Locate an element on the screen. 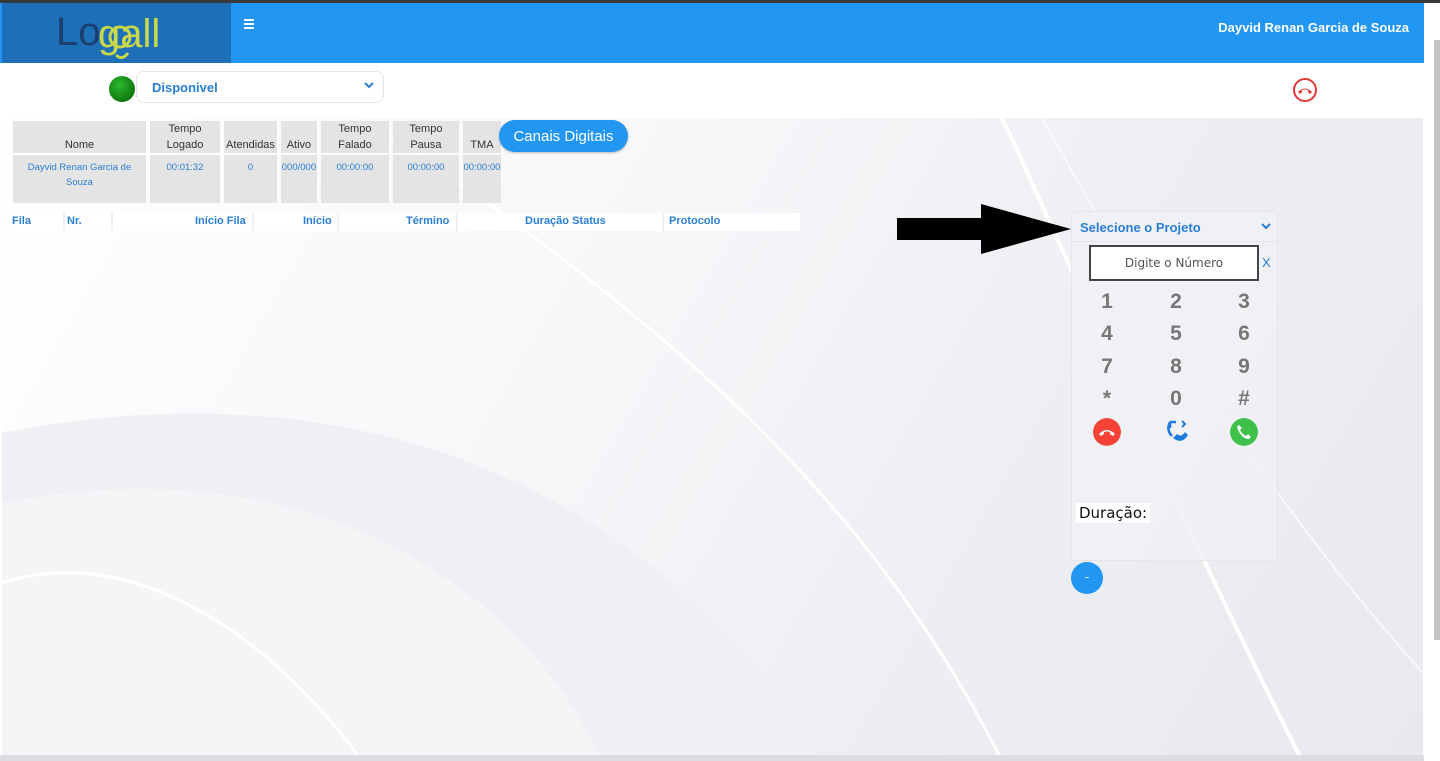 This screenshot has width=1440, height=761. dial-key-5: 5 is located at coordinates (1176, 334).